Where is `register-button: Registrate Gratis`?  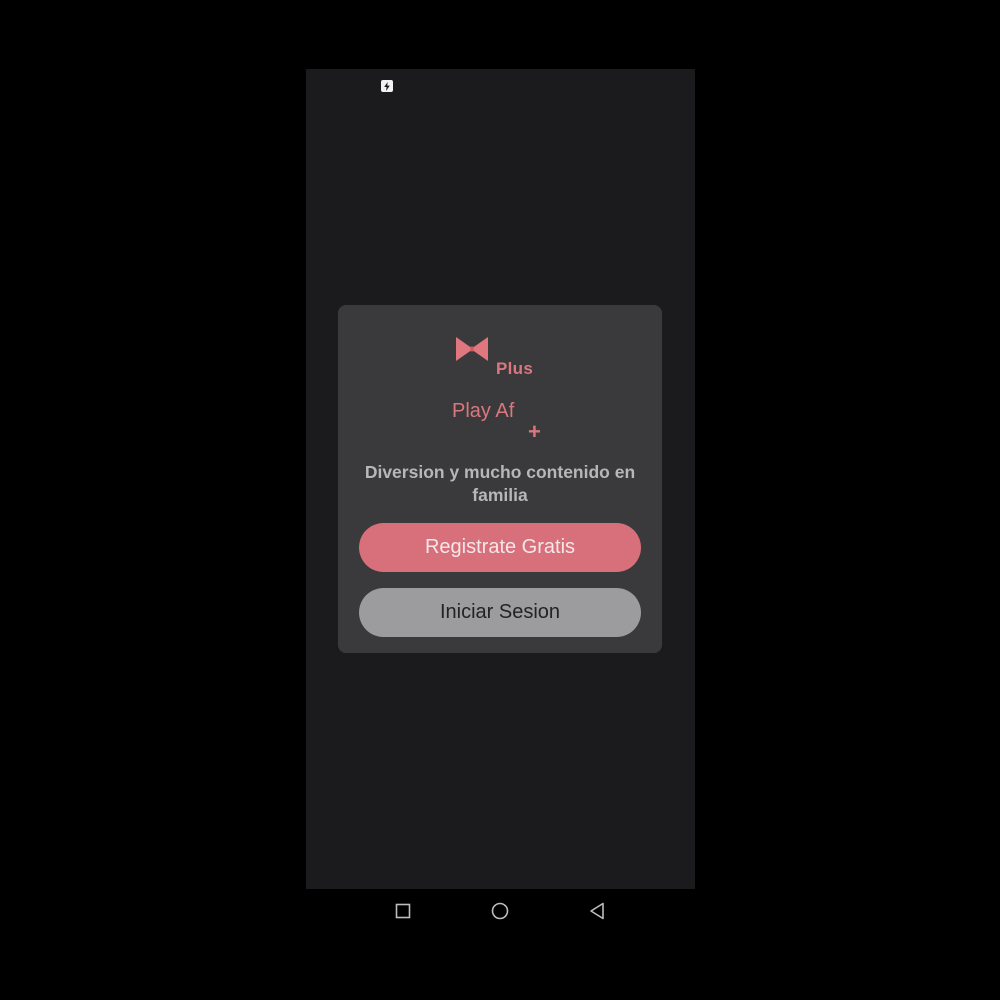
register-button: Registrate Gratis is located at coordinates (500, 547).